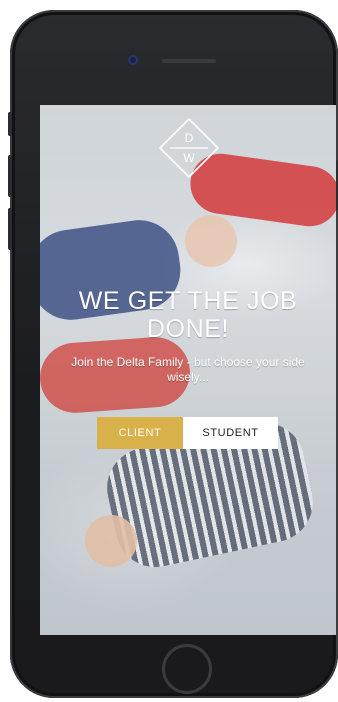  What do you see at coordinates (211, 241) in the screenshot?
I see `photo-shape-face-blond` at bounding box center [211, 241].